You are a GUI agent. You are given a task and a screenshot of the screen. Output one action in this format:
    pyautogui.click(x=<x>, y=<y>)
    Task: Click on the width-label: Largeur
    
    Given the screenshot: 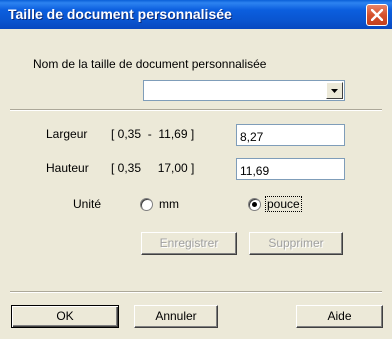 What is the action you would take?
    pyautogui.click(x=67, y=134)
    